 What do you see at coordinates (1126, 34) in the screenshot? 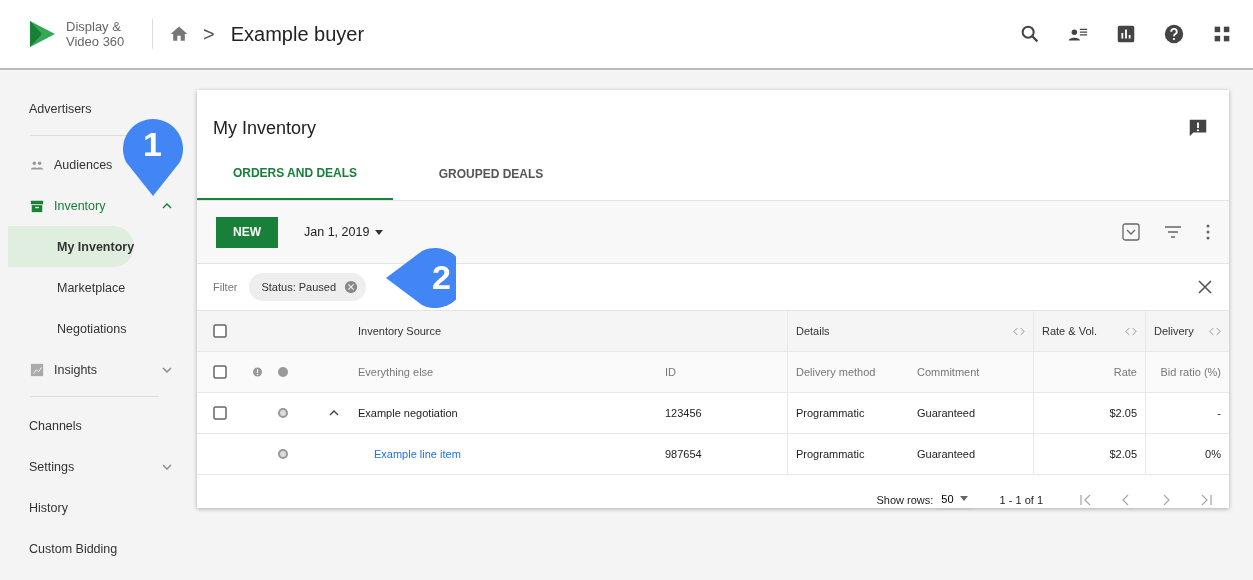
I see `report-icon` at bounding box center [1126, 34].